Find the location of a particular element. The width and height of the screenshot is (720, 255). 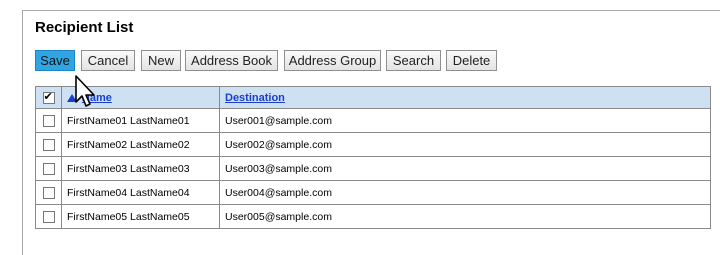

recipient-name: FirstName01 LastName01 is located at coordinates (140, 120).